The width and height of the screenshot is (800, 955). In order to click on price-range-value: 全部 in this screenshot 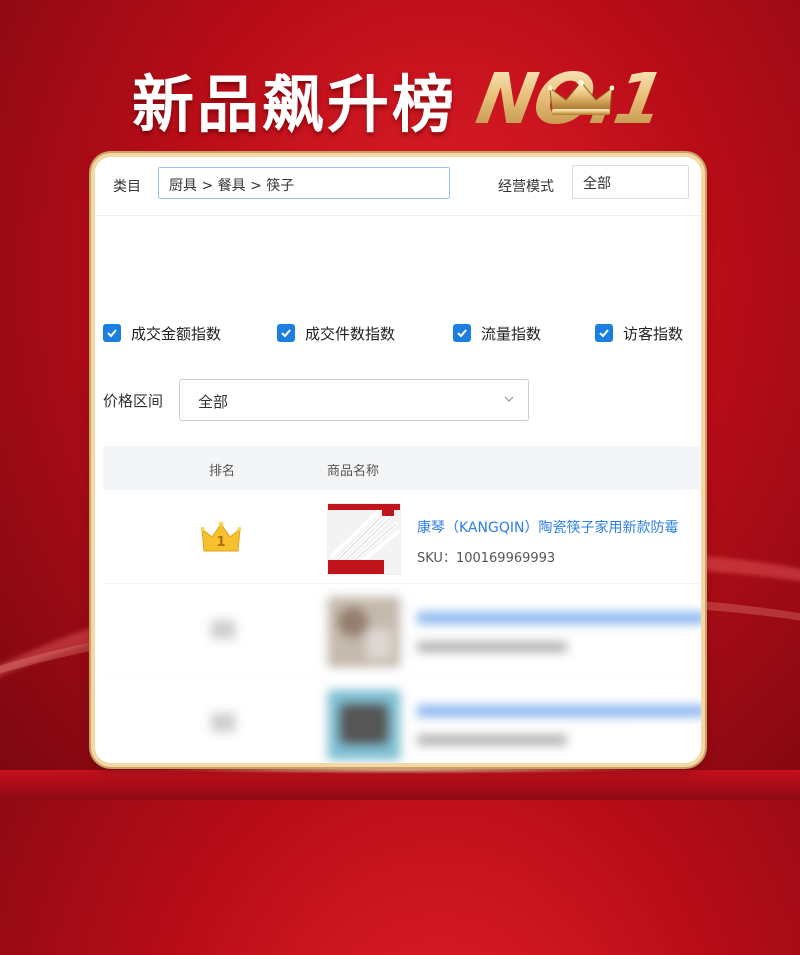, I will do `click(213, 402)`.